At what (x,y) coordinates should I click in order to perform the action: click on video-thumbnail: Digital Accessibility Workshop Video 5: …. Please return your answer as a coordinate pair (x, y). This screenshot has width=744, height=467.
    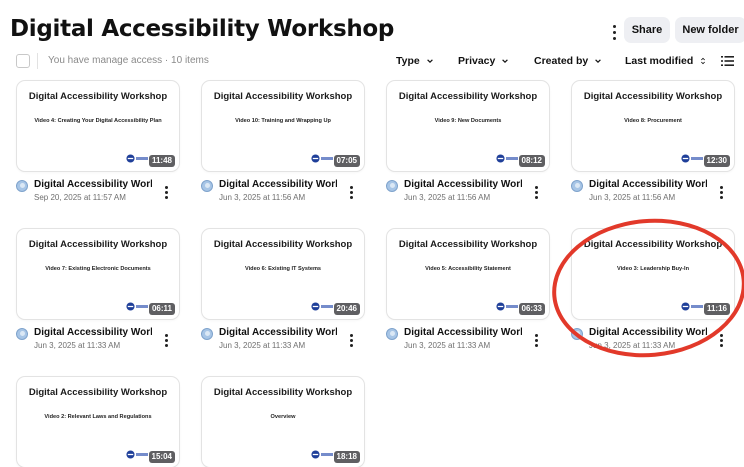
    Looking at the image, I should click on (468, 274).